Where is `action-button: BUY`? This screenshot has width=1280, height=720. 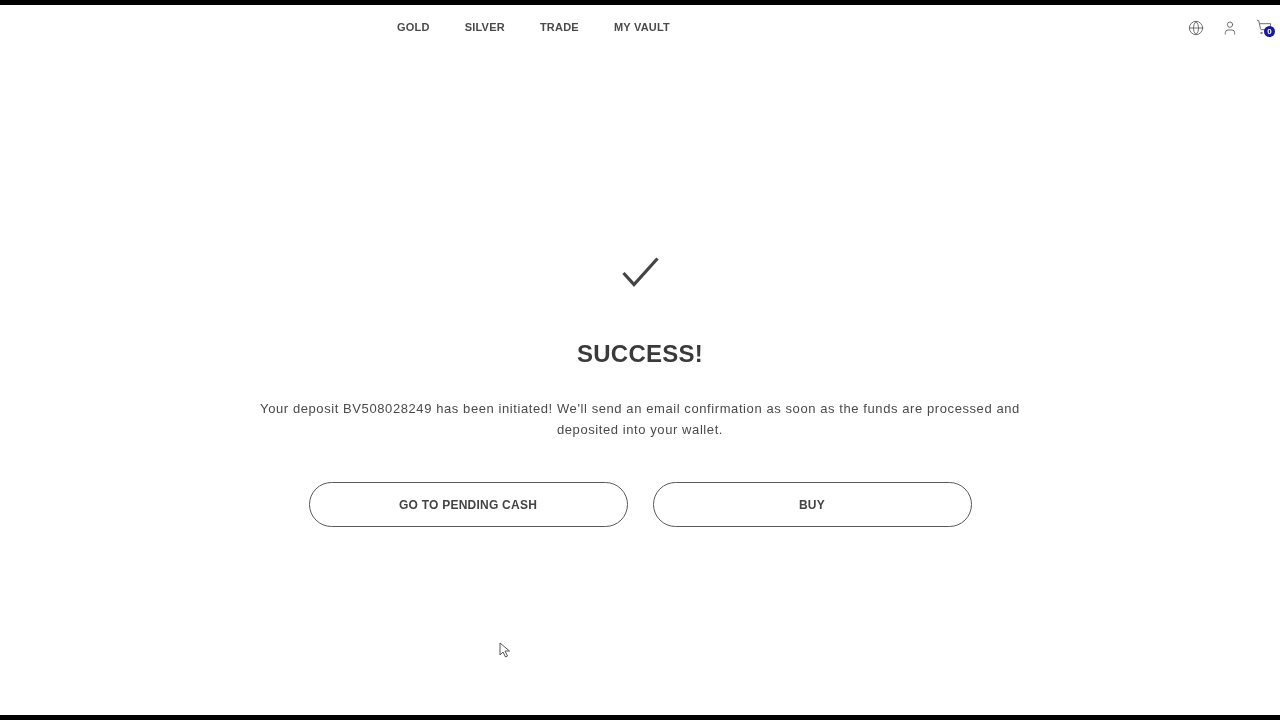
action-button: BUY is located at coordinates (812, 504).